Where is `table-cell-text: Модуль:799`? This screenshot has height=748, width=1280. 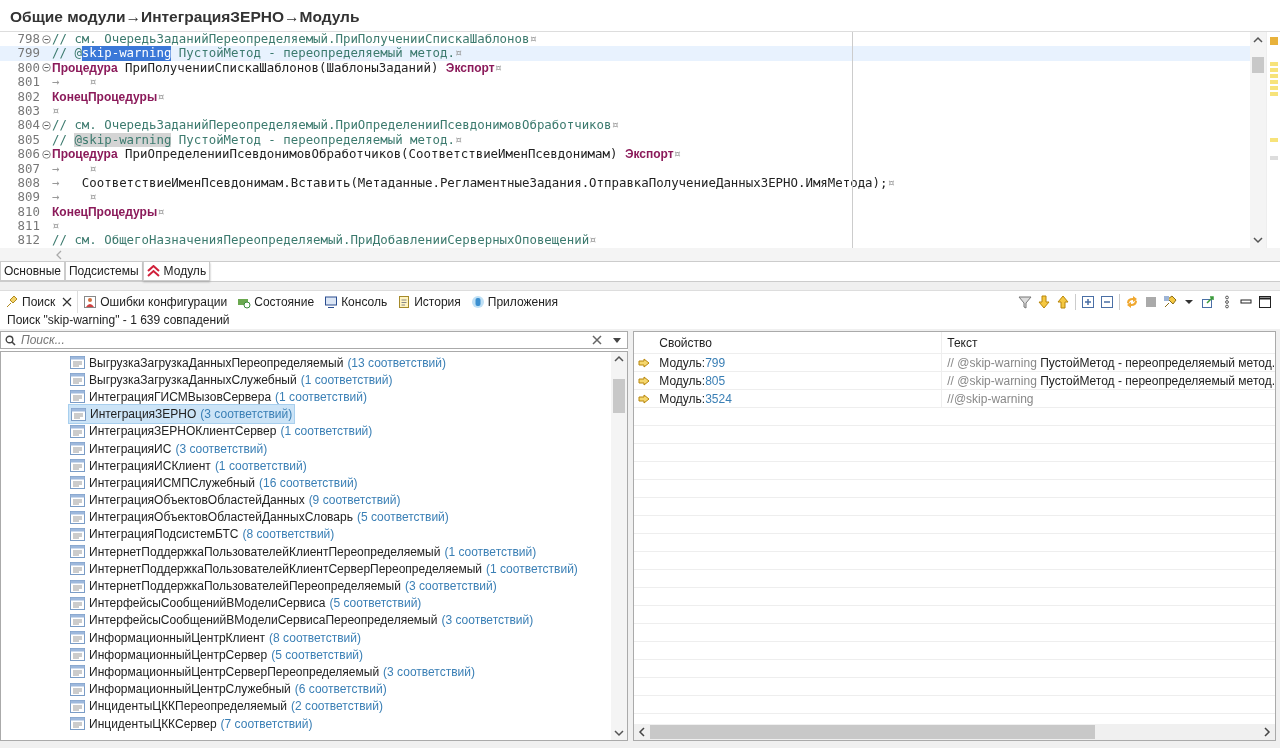 table-cell-text: Модуль:799 is located at coordinates (692, 363).